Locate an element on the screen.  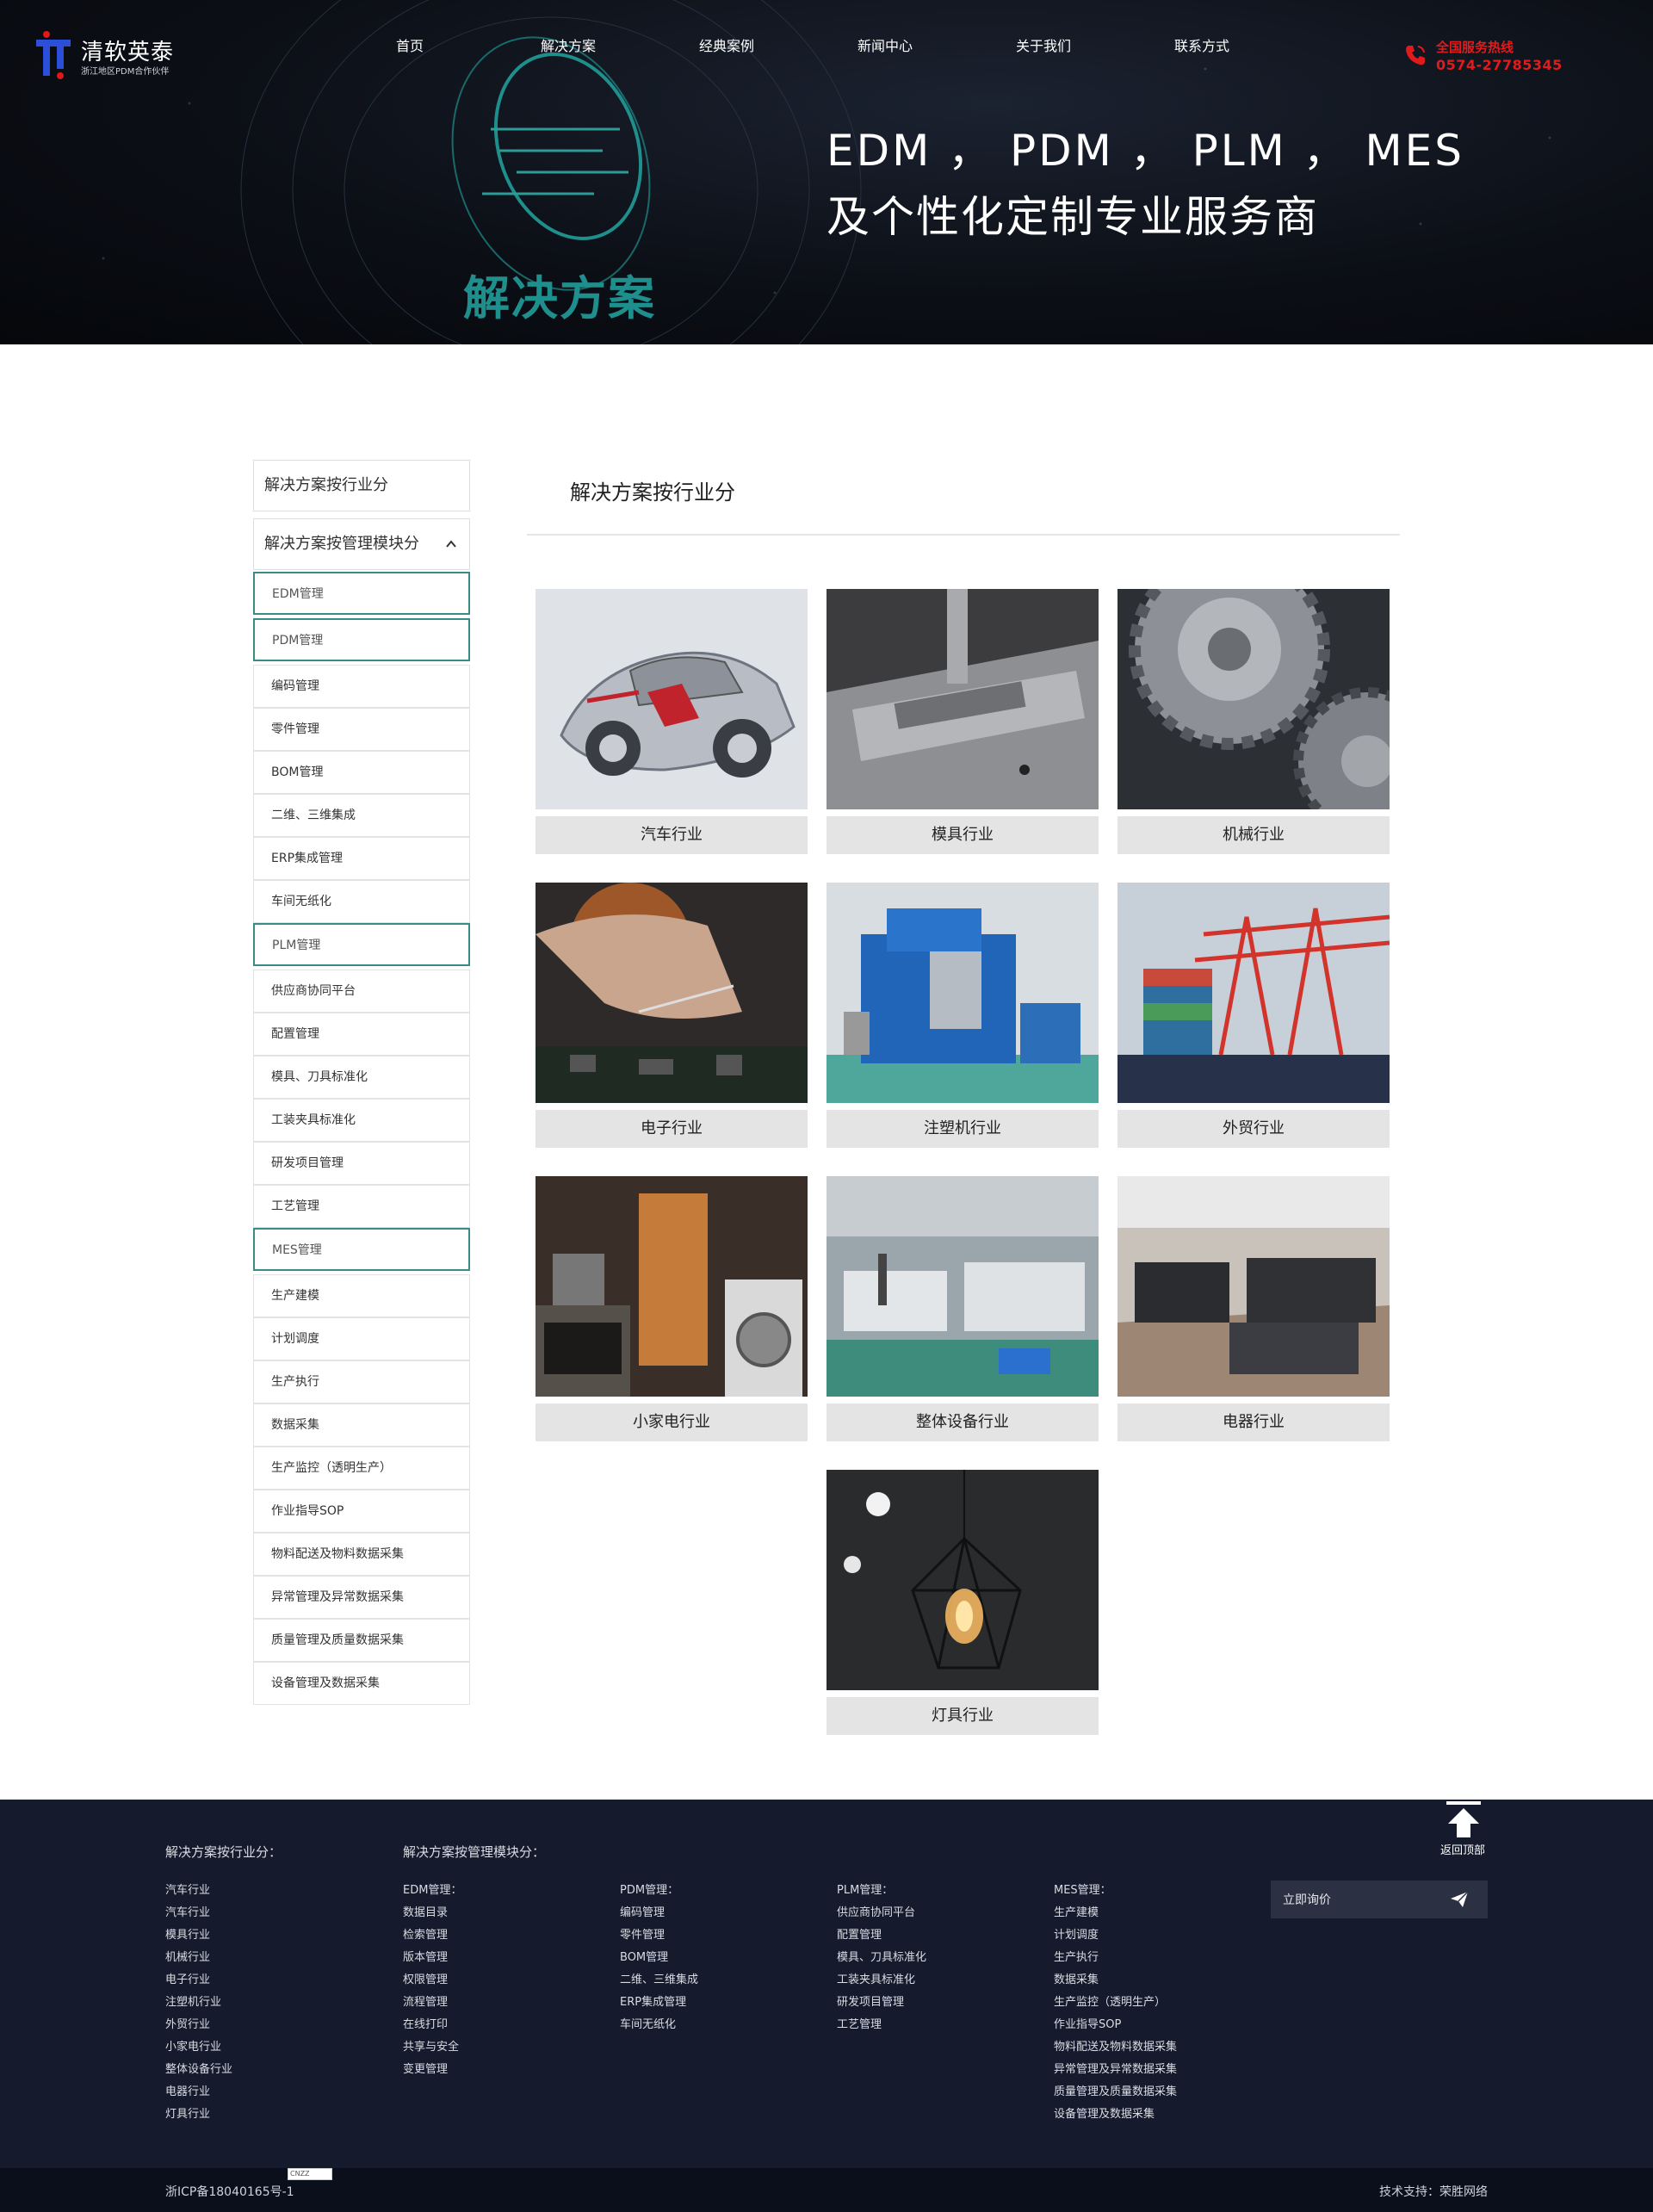
sidebar-group-by-module: 解决方案按管理模块分 is located at coordinates (362, 544).